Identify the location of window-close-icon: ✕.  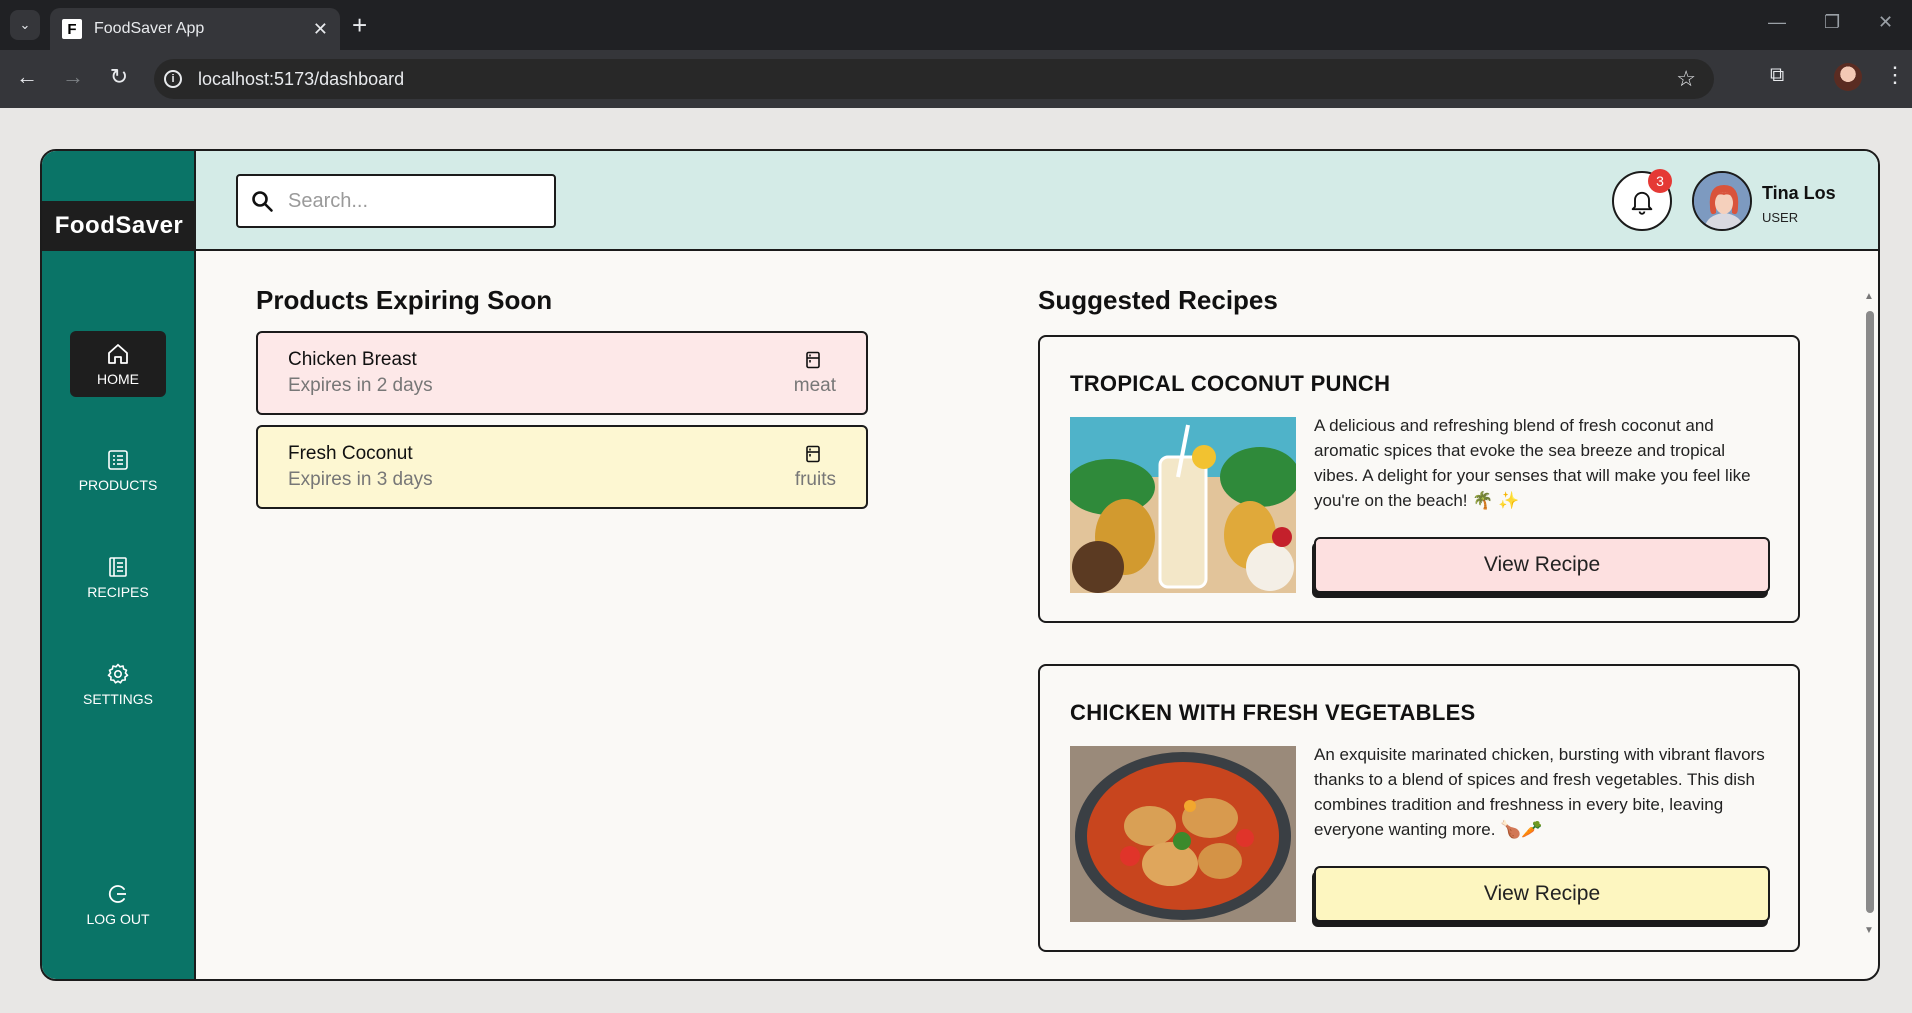
(1885, 22).